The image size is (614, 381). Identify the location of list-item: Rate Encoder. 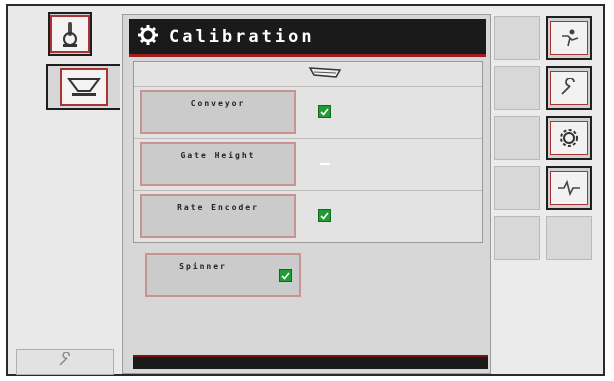
(308, 216).